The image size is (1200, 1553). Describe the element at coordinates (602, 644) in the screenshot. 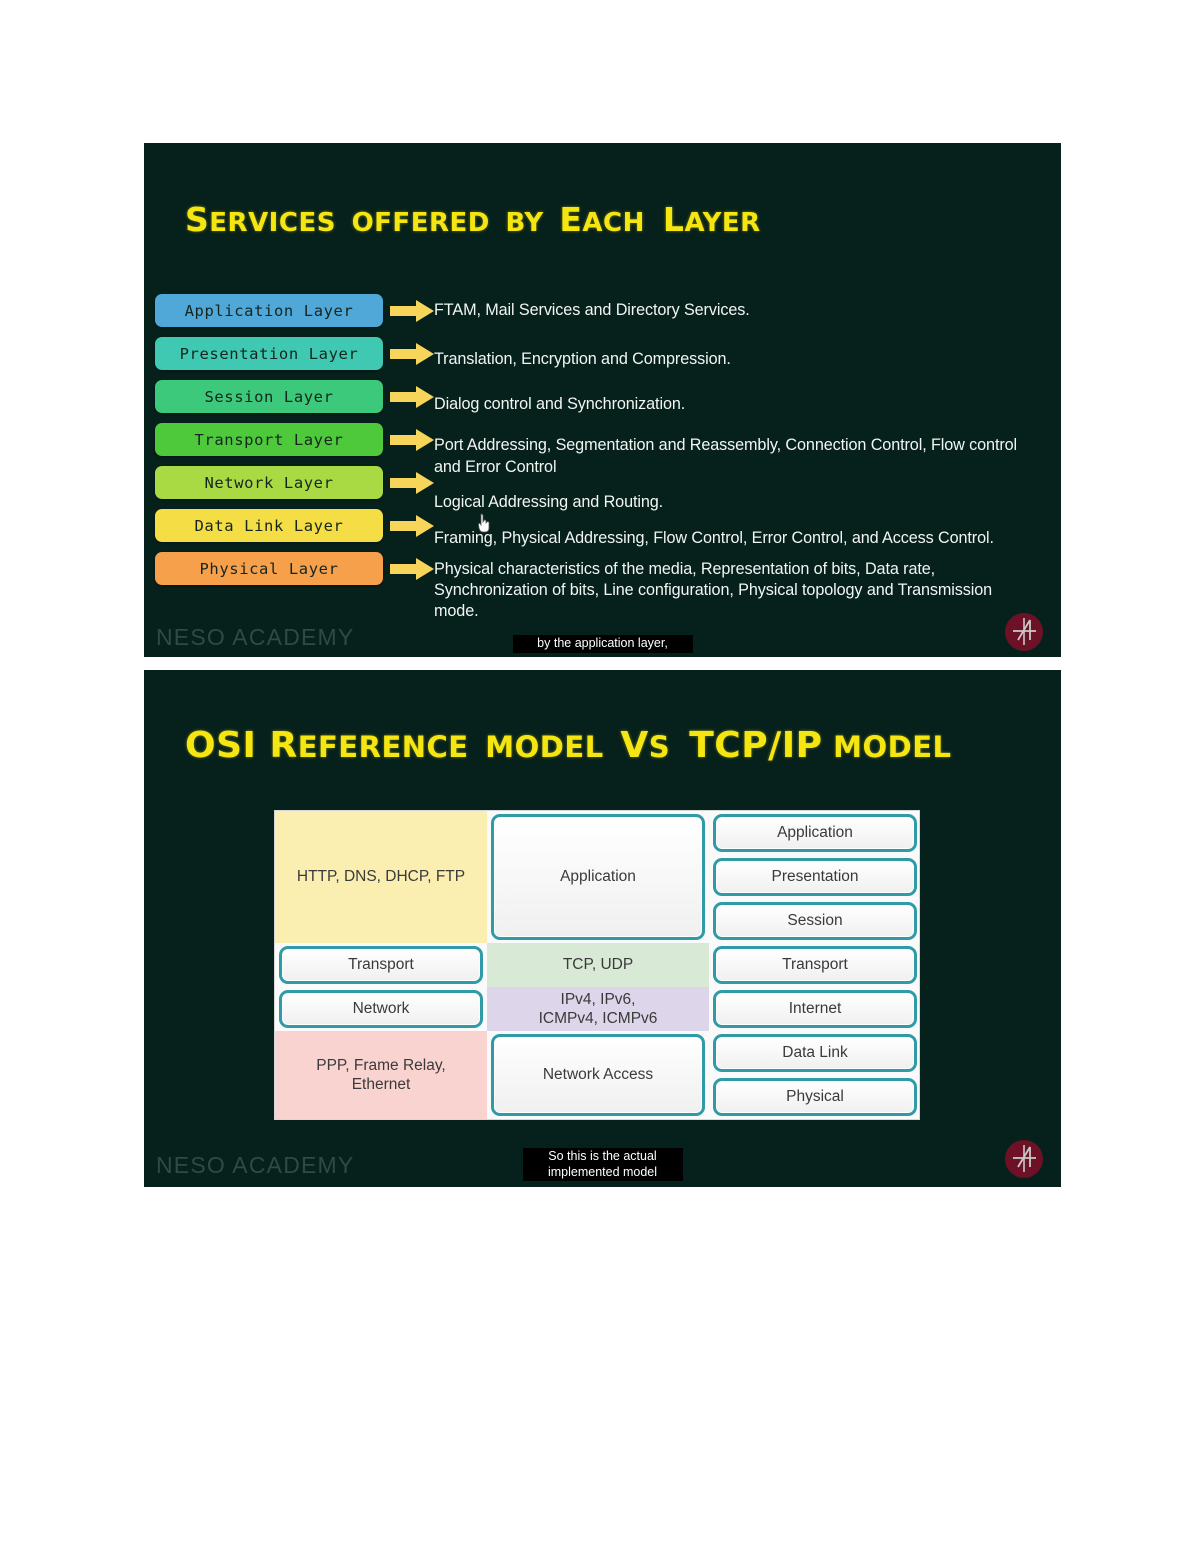

I see `subtitle-caption: by the application layer,` at that location.